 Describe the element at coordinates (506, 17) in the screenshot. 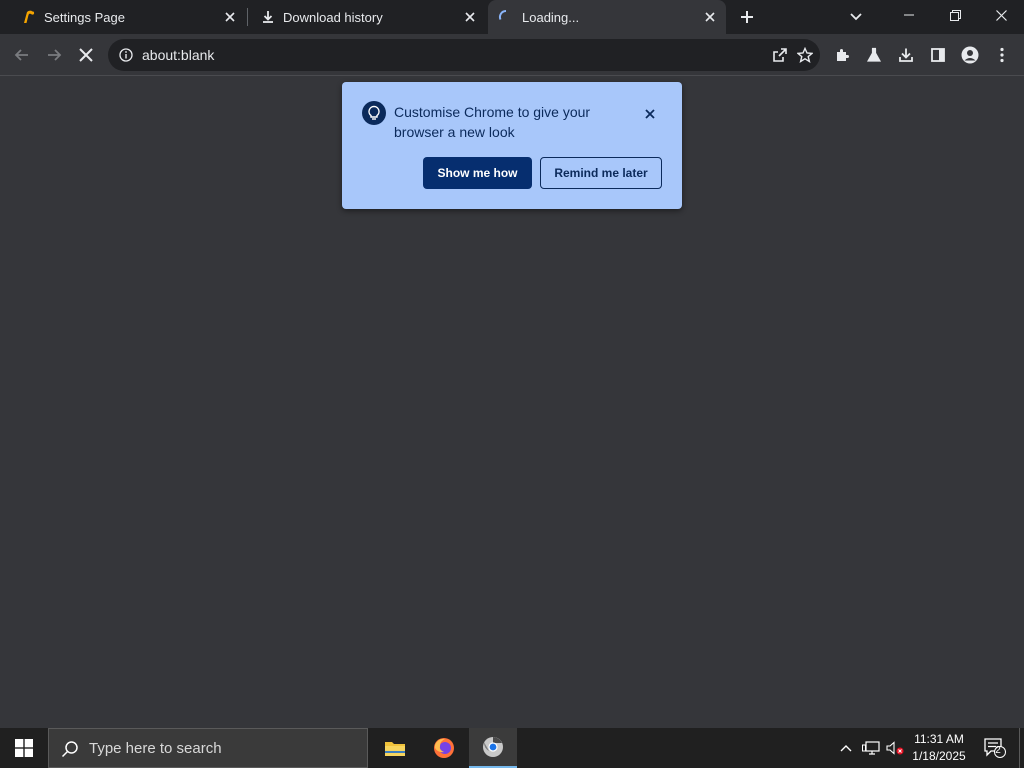

I see `loading-spinner-icon` at that location.